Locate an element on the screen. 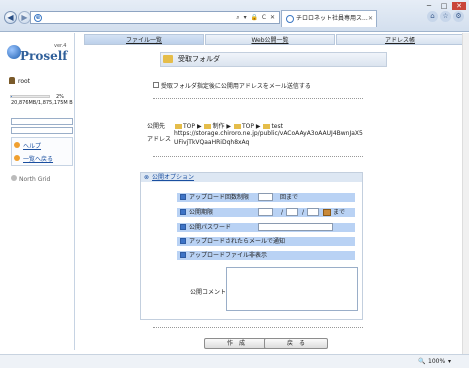  period-suffix: まで is located at coordinates (339, 212).